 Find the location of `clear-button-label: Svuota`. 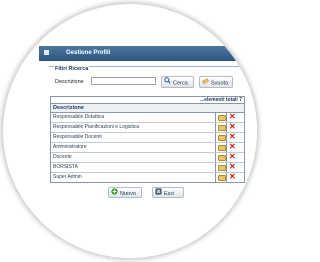

clear-button-label: Svuota is located at coordinates (220, 83).